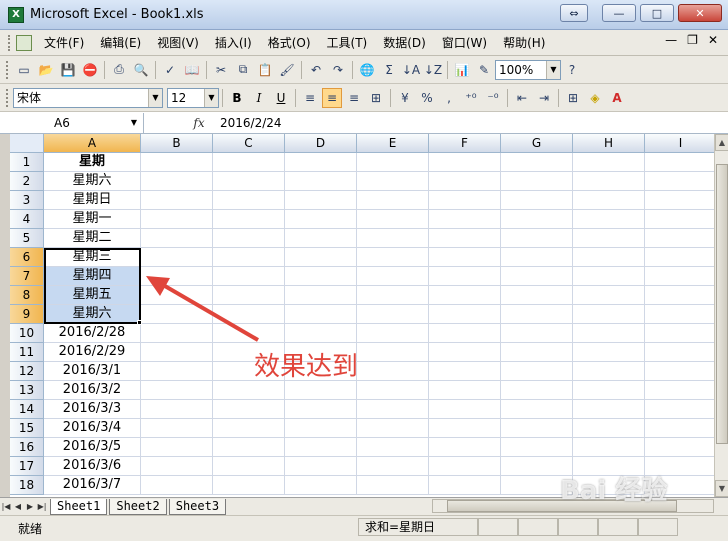 This screenshot has width=728, height=541. What do you see at coordinates (120, 42) in the screenshot?
I see `menu-edit: 编辑(E)` at bounding box center [120, 42].